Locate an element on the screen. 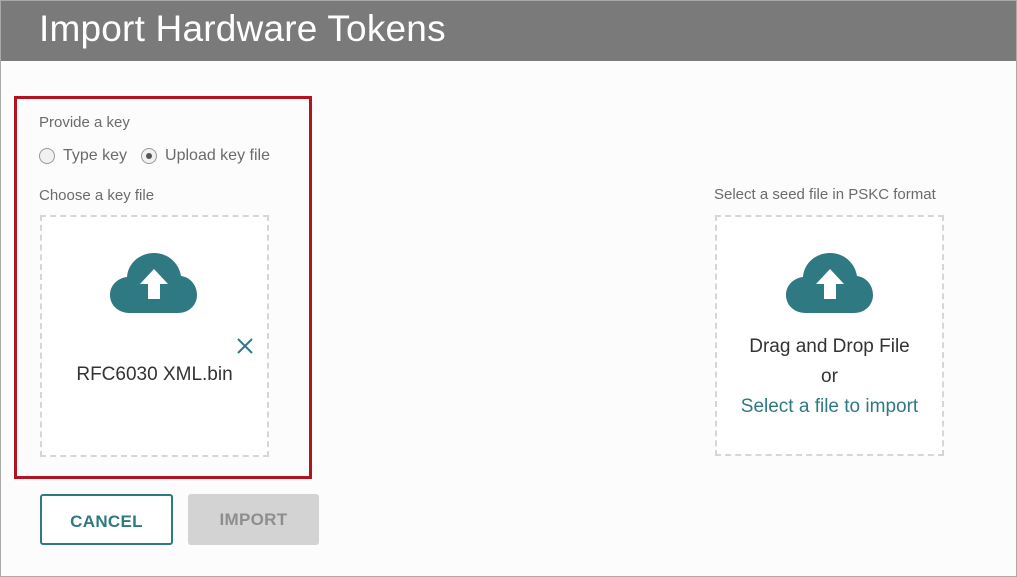 Image resolution: width=1017 pixels, height=577 pixels. radio-type-key: Type key is located at coordinates (83, 156).